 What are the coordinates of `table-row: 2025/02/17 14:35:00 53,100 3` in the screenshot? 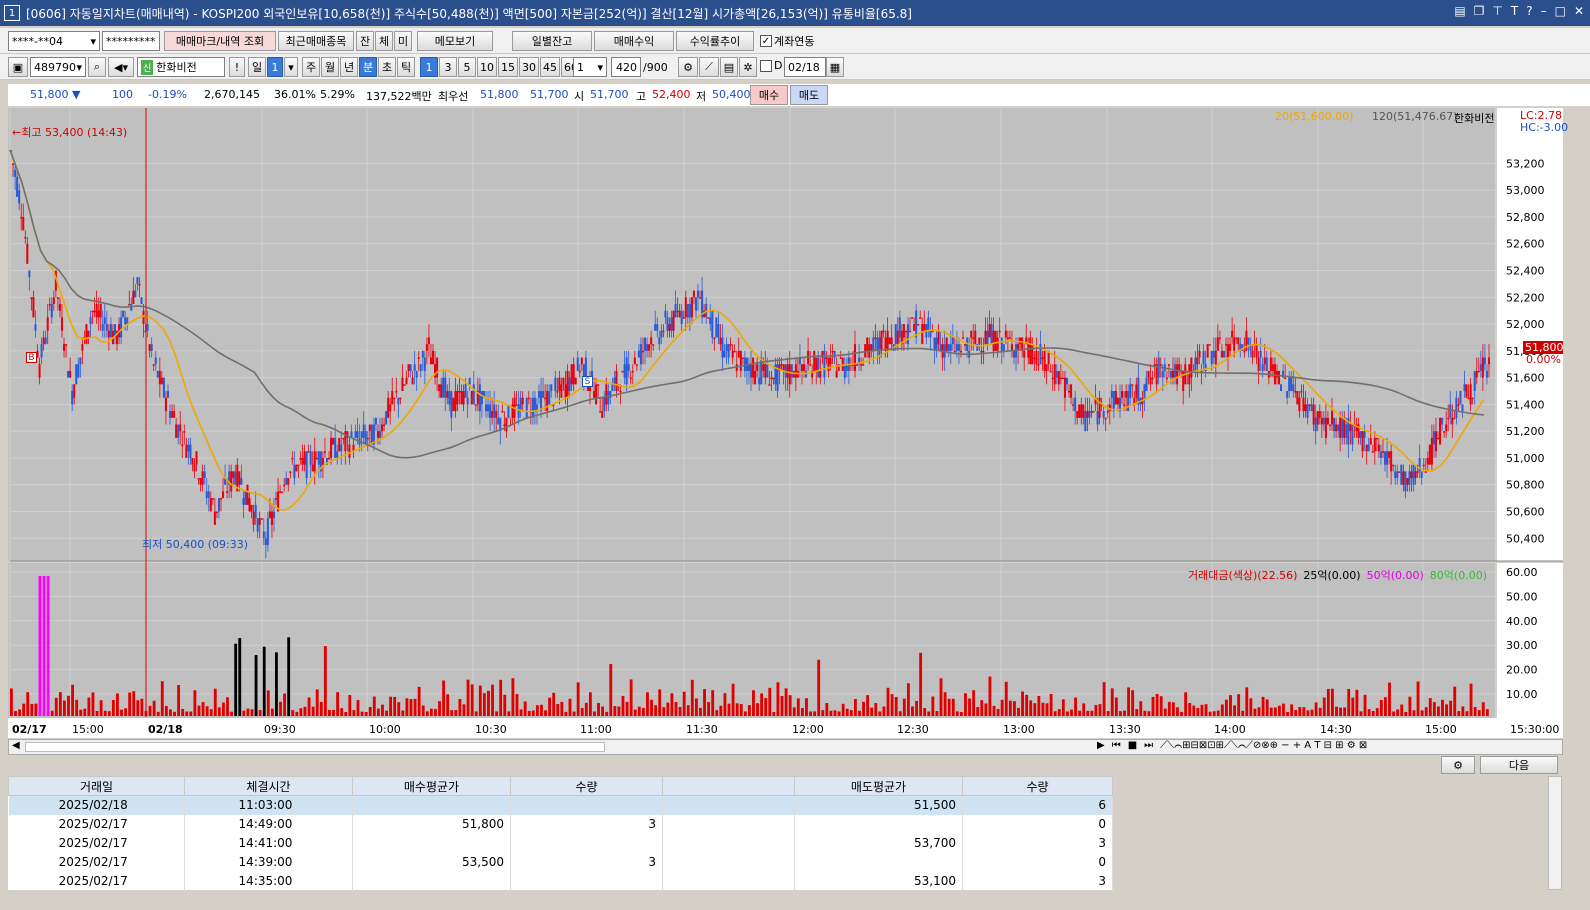 It's located at (560, 881).